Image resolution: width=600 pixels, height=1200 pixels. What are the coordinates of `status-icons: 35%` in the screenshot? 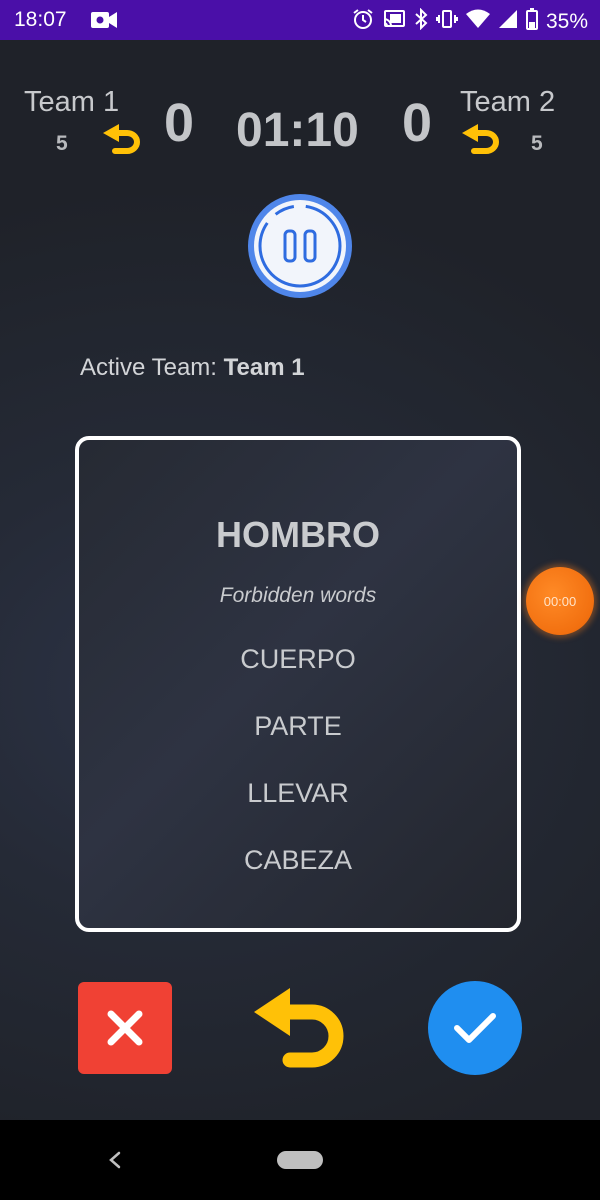 It's located at (470, 21).